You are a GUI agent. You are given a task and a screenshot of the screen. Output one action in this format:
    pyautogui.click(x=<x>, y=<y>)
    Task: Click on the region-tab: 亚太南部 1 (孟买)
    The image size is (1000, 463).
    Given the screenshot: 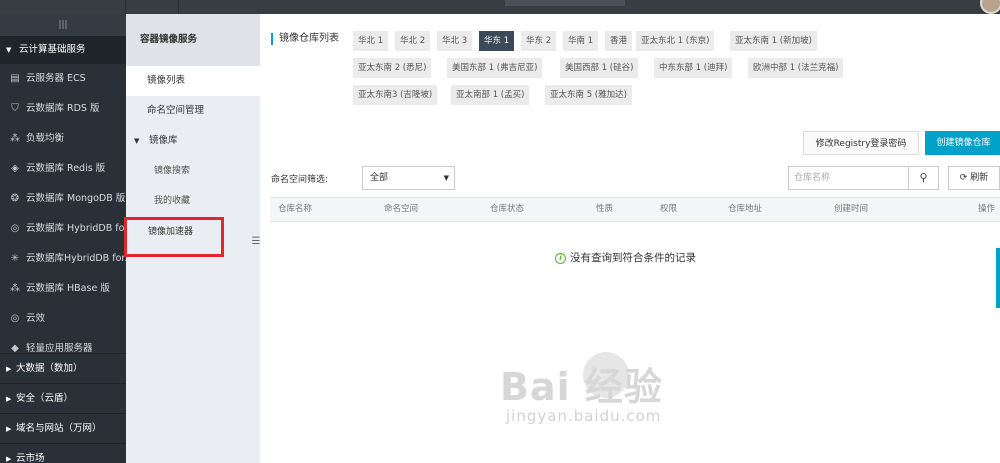 What is the action you would take?
    pyautogui.click(x=490, y=95)
    